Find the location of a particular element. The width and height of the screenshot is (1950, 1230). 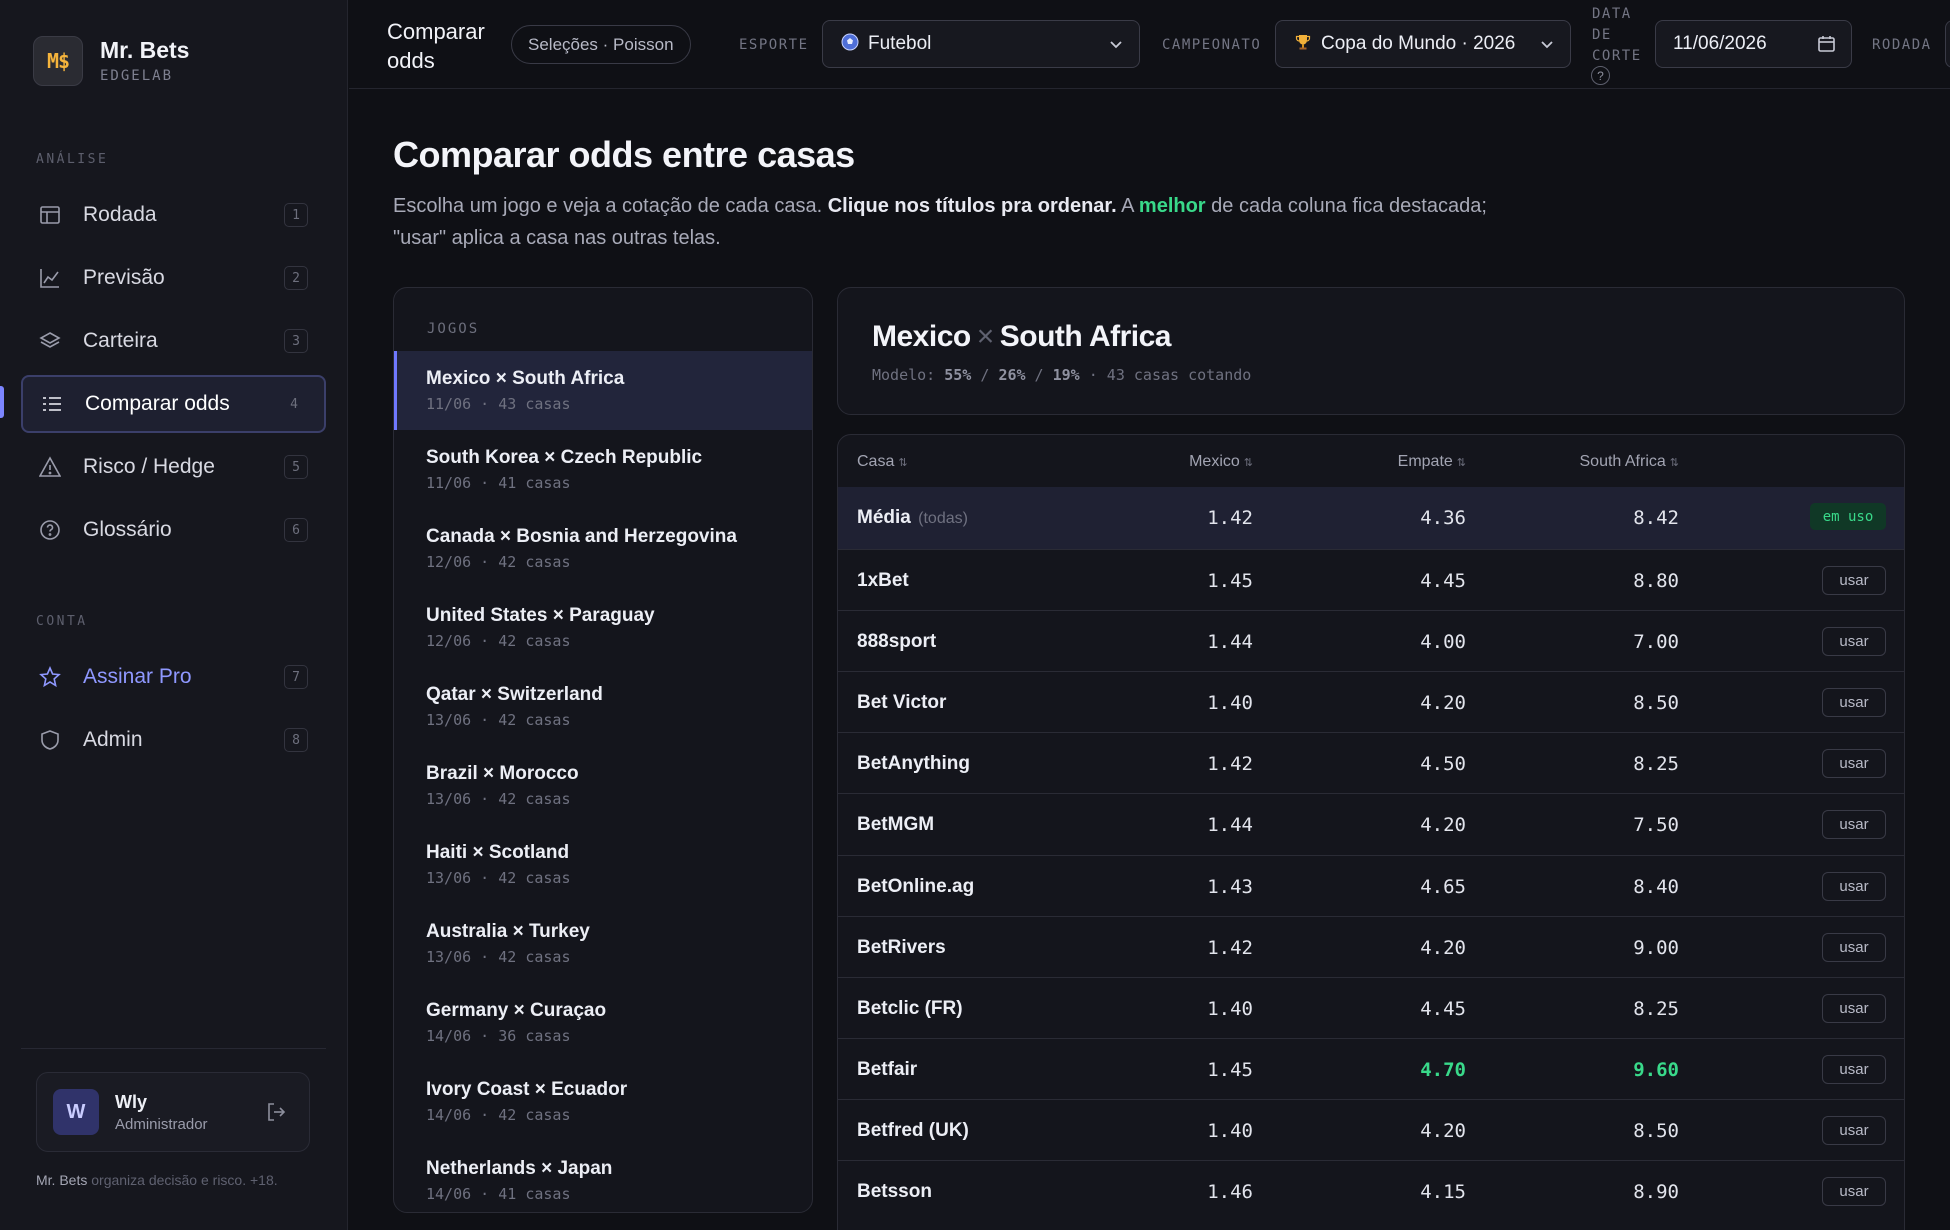

game-name: Ivory Coast × Ecuador is located at coordinates (527, 1089).